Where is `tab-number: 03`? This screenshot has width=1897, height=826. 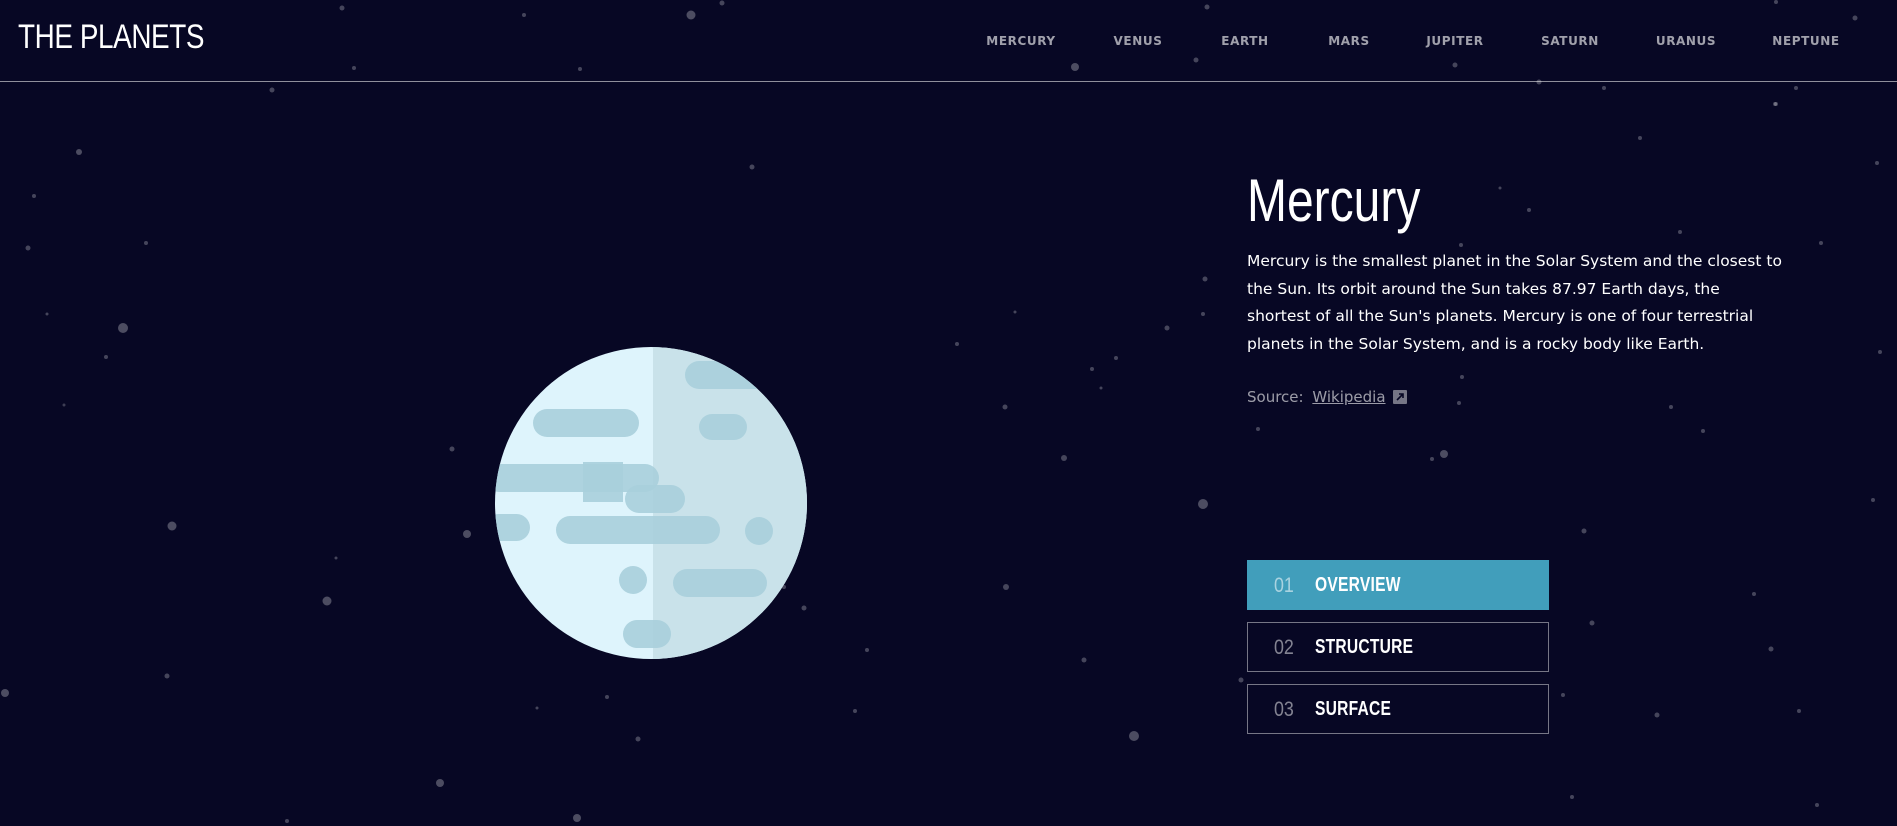
tab-number: 03 is located at coordinates (1284, 709).